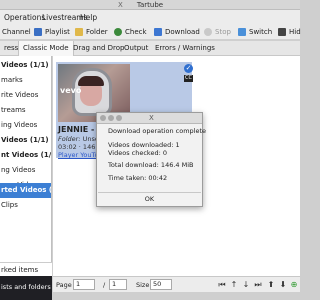  What do you see at coordinates (161, 284) in the screenshot?
I see `size-input: 50` at bounding box center [161, 284].